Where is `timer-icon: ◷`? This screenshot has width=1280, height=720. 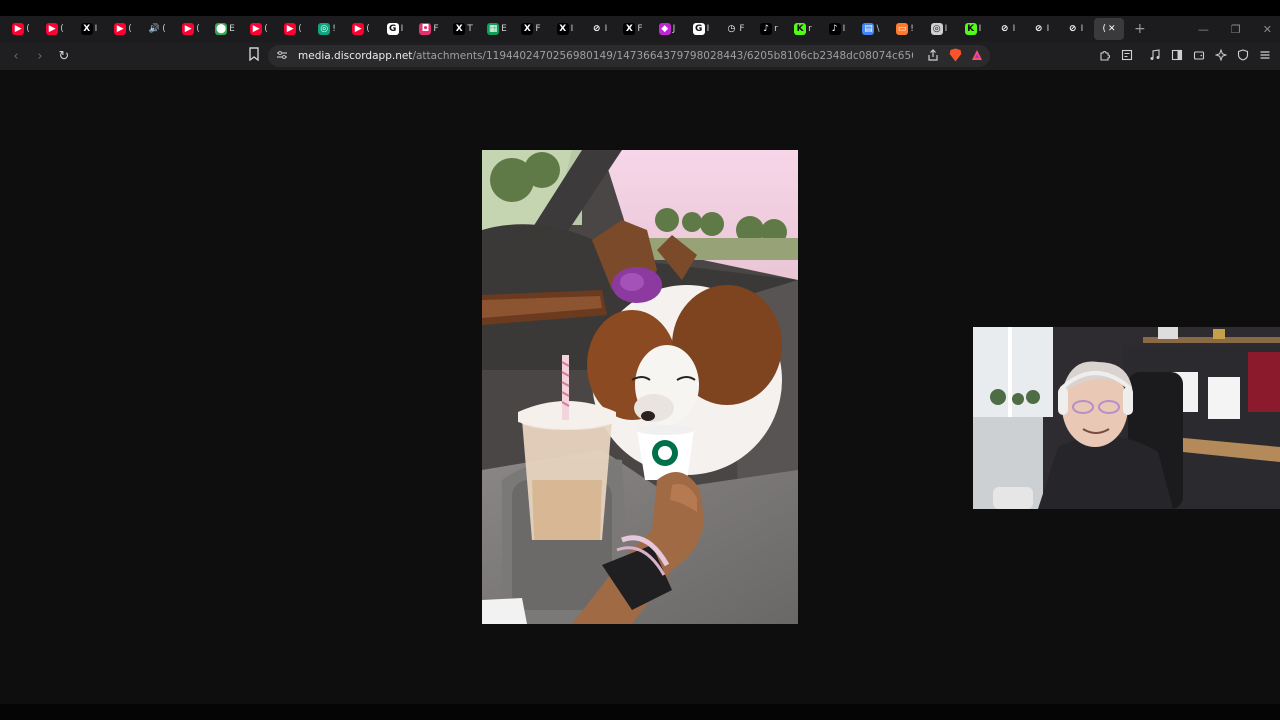 timer-icon: ◷ is located at coordinates (731, 29).